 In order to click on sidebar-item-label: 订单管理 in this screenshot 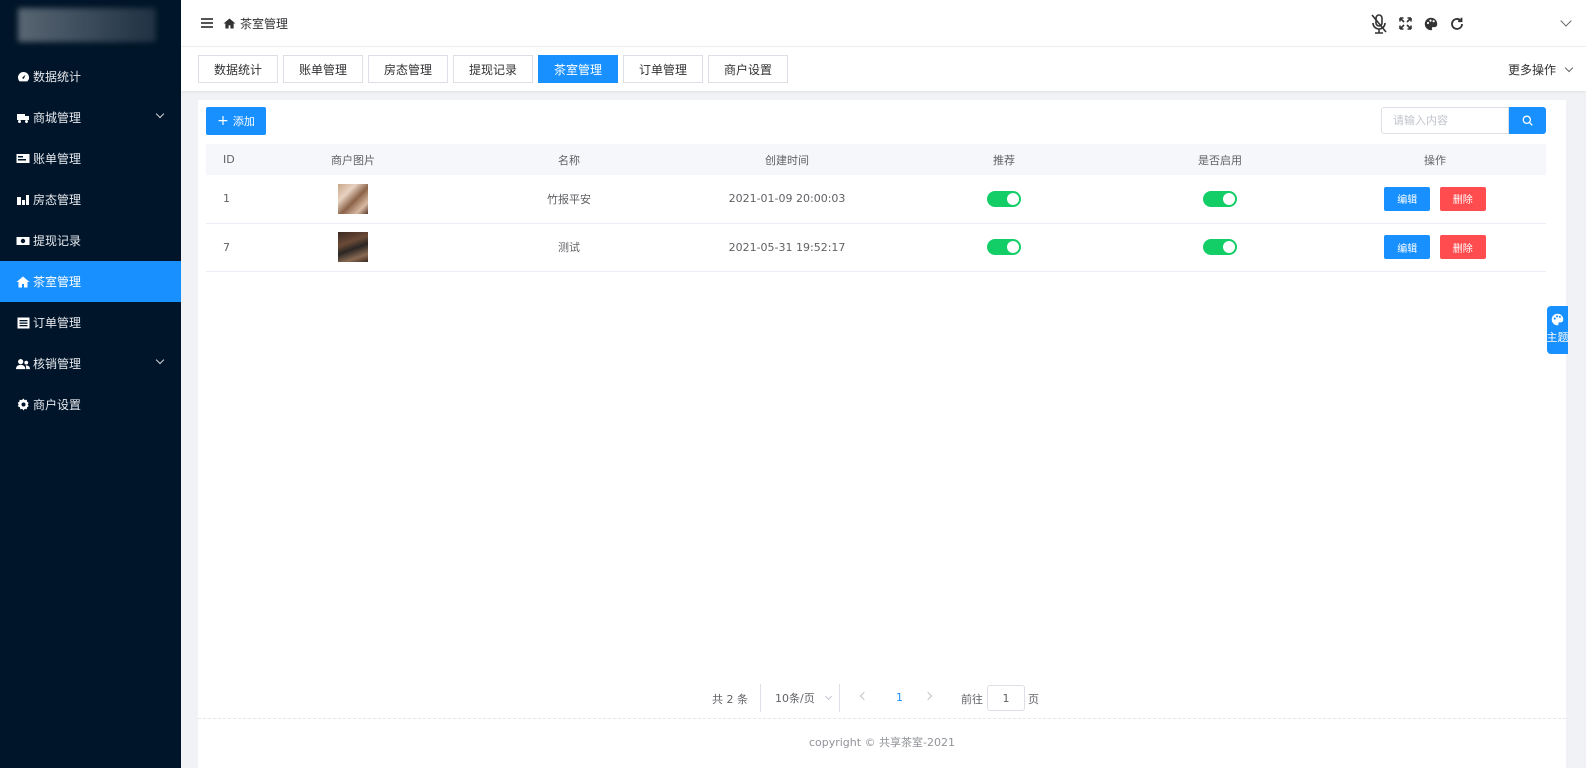, I will do `click(57, 323)`.